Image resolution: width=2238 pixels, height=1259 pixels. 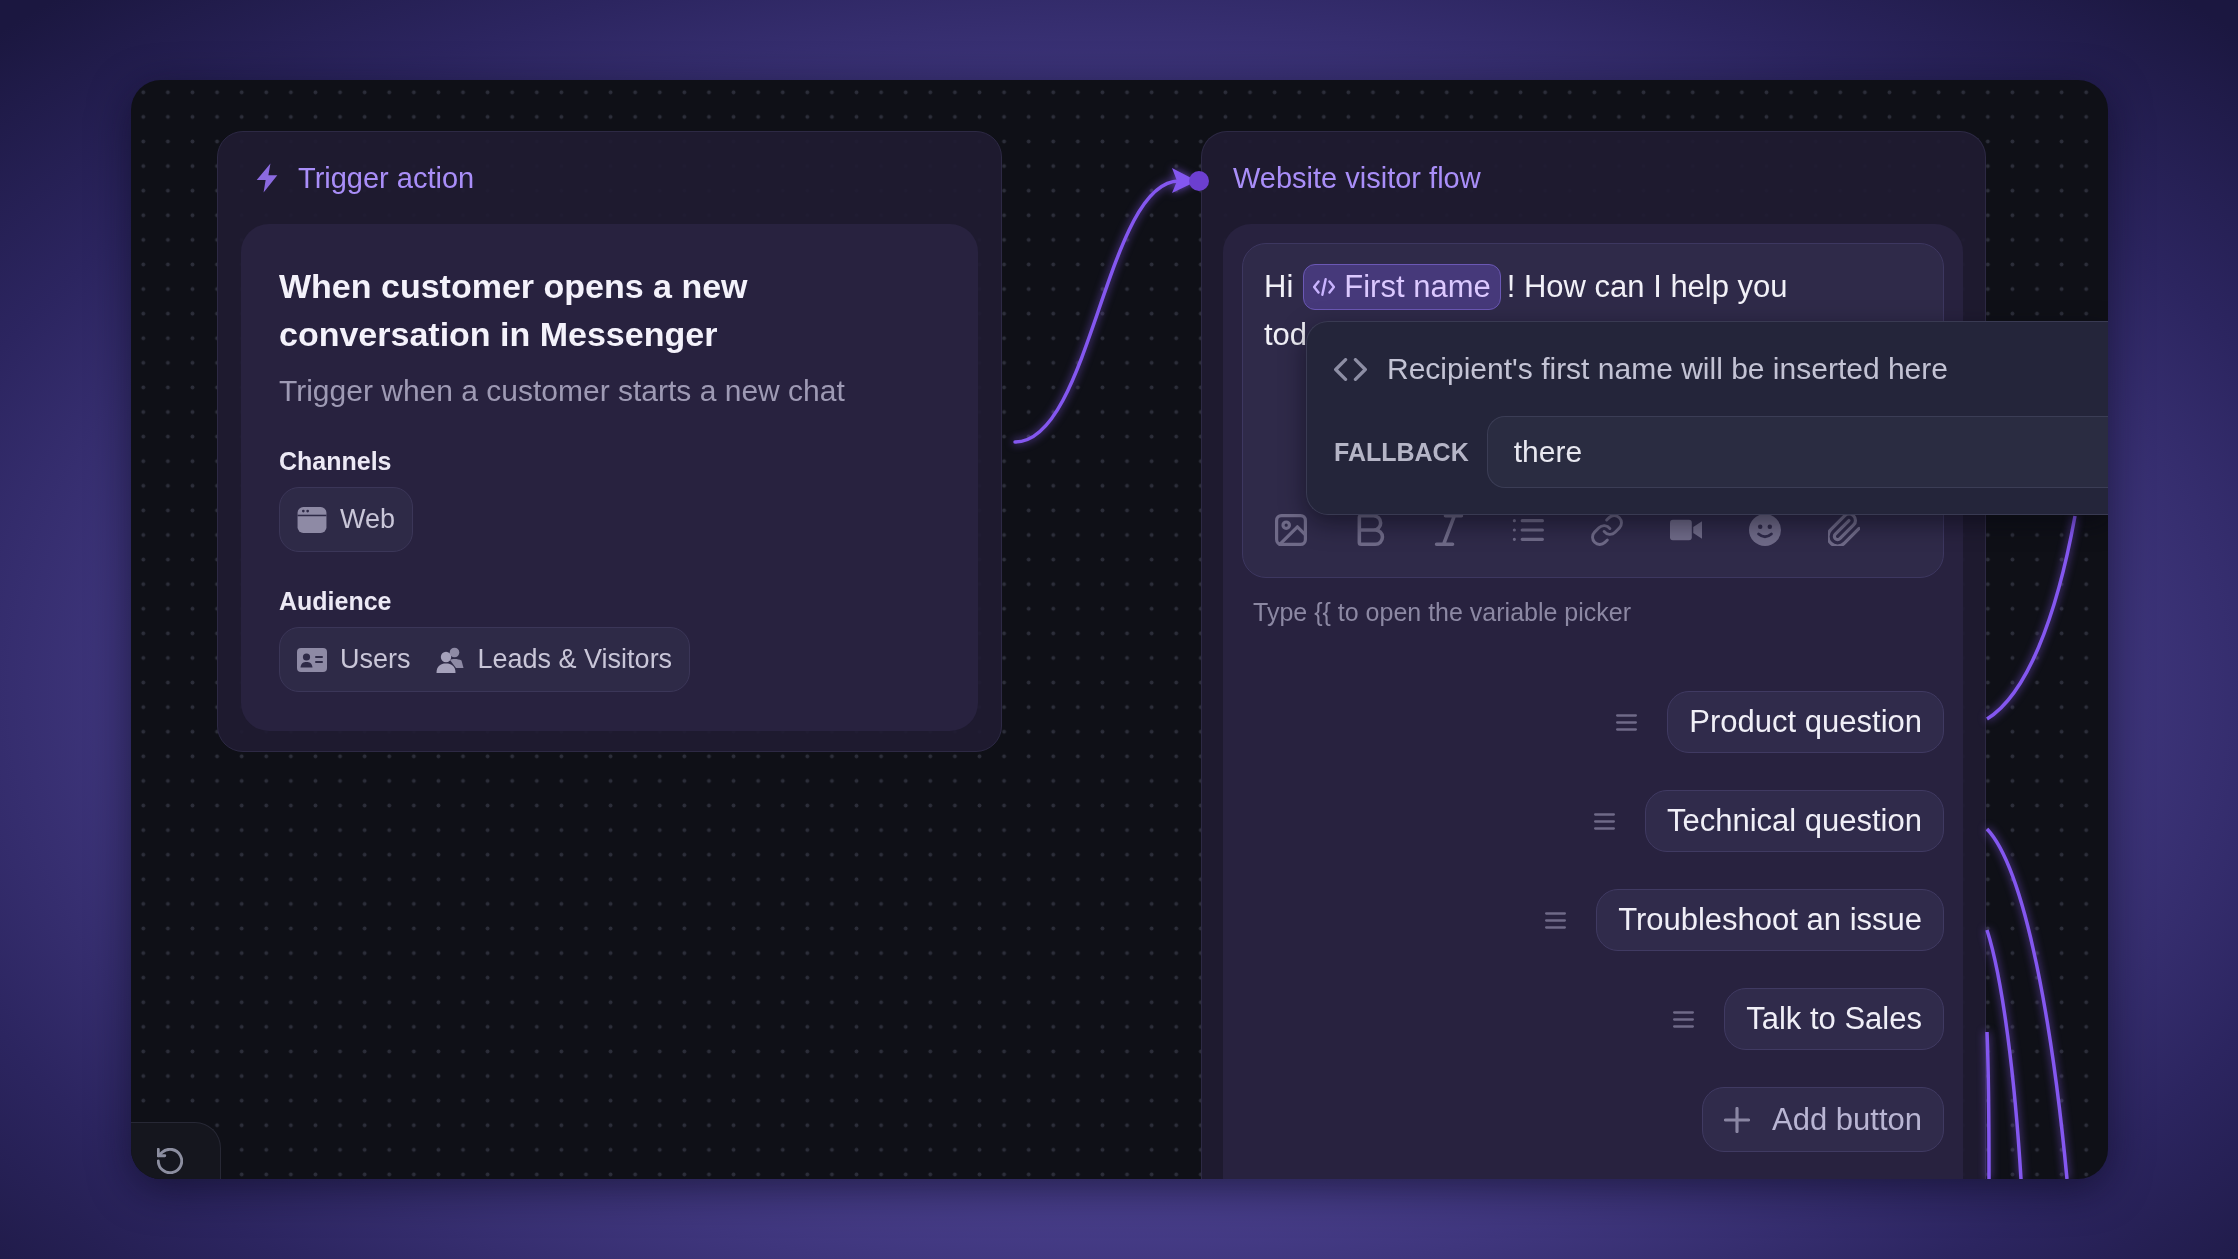 I want to click on trigger-description: Trigger when a customer starts a new chat, so click(x=562, y=391).